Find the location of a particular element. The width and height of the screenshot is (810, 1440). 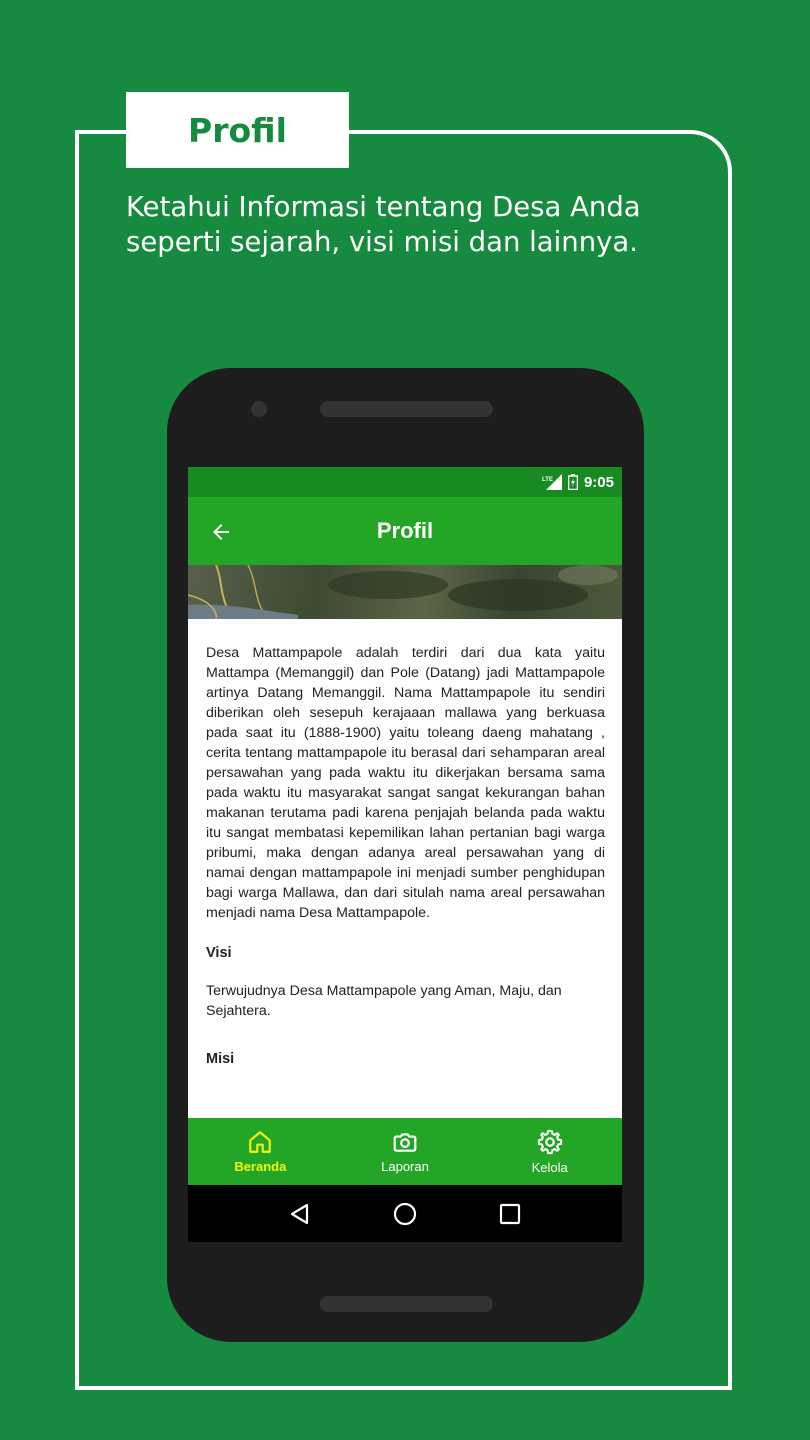

battery-icon is located at coordinates (572, 482).